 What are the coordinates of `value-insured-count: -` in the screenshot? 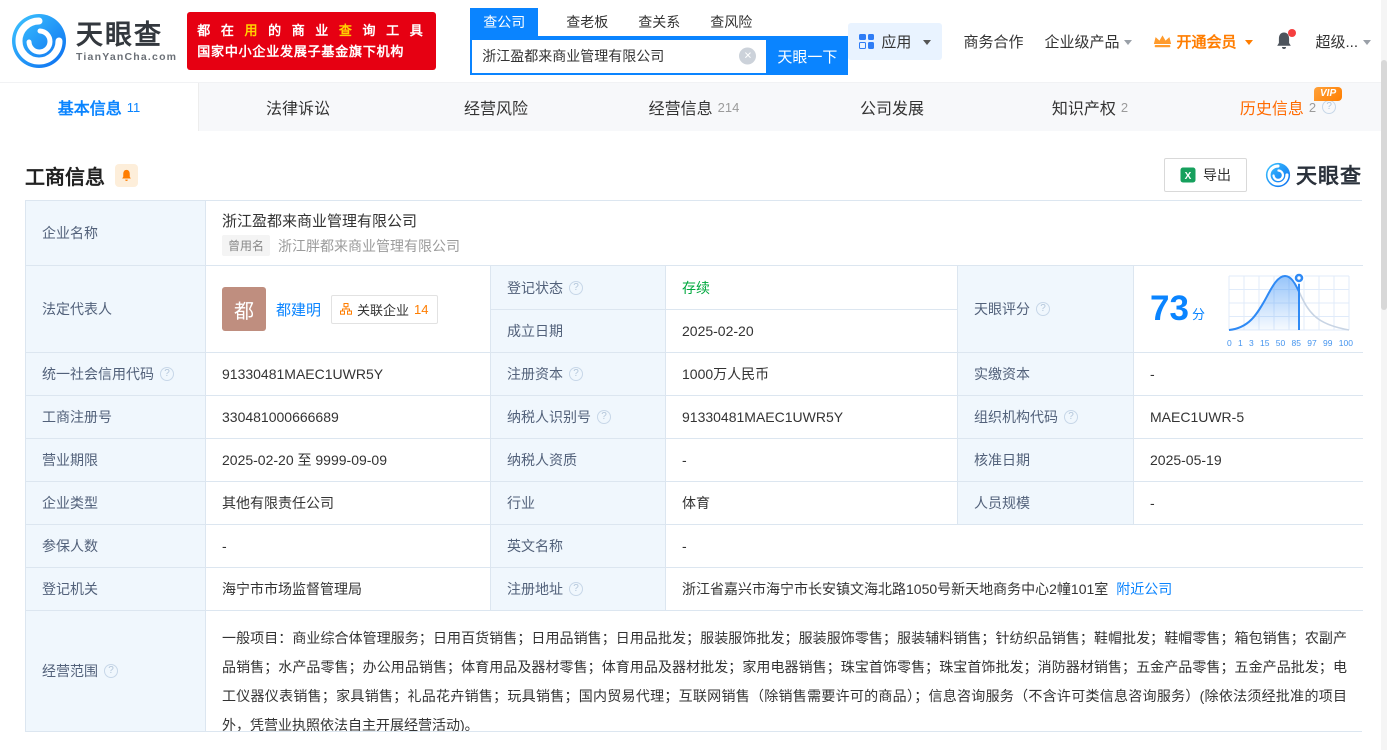 It's located at (348, 546).